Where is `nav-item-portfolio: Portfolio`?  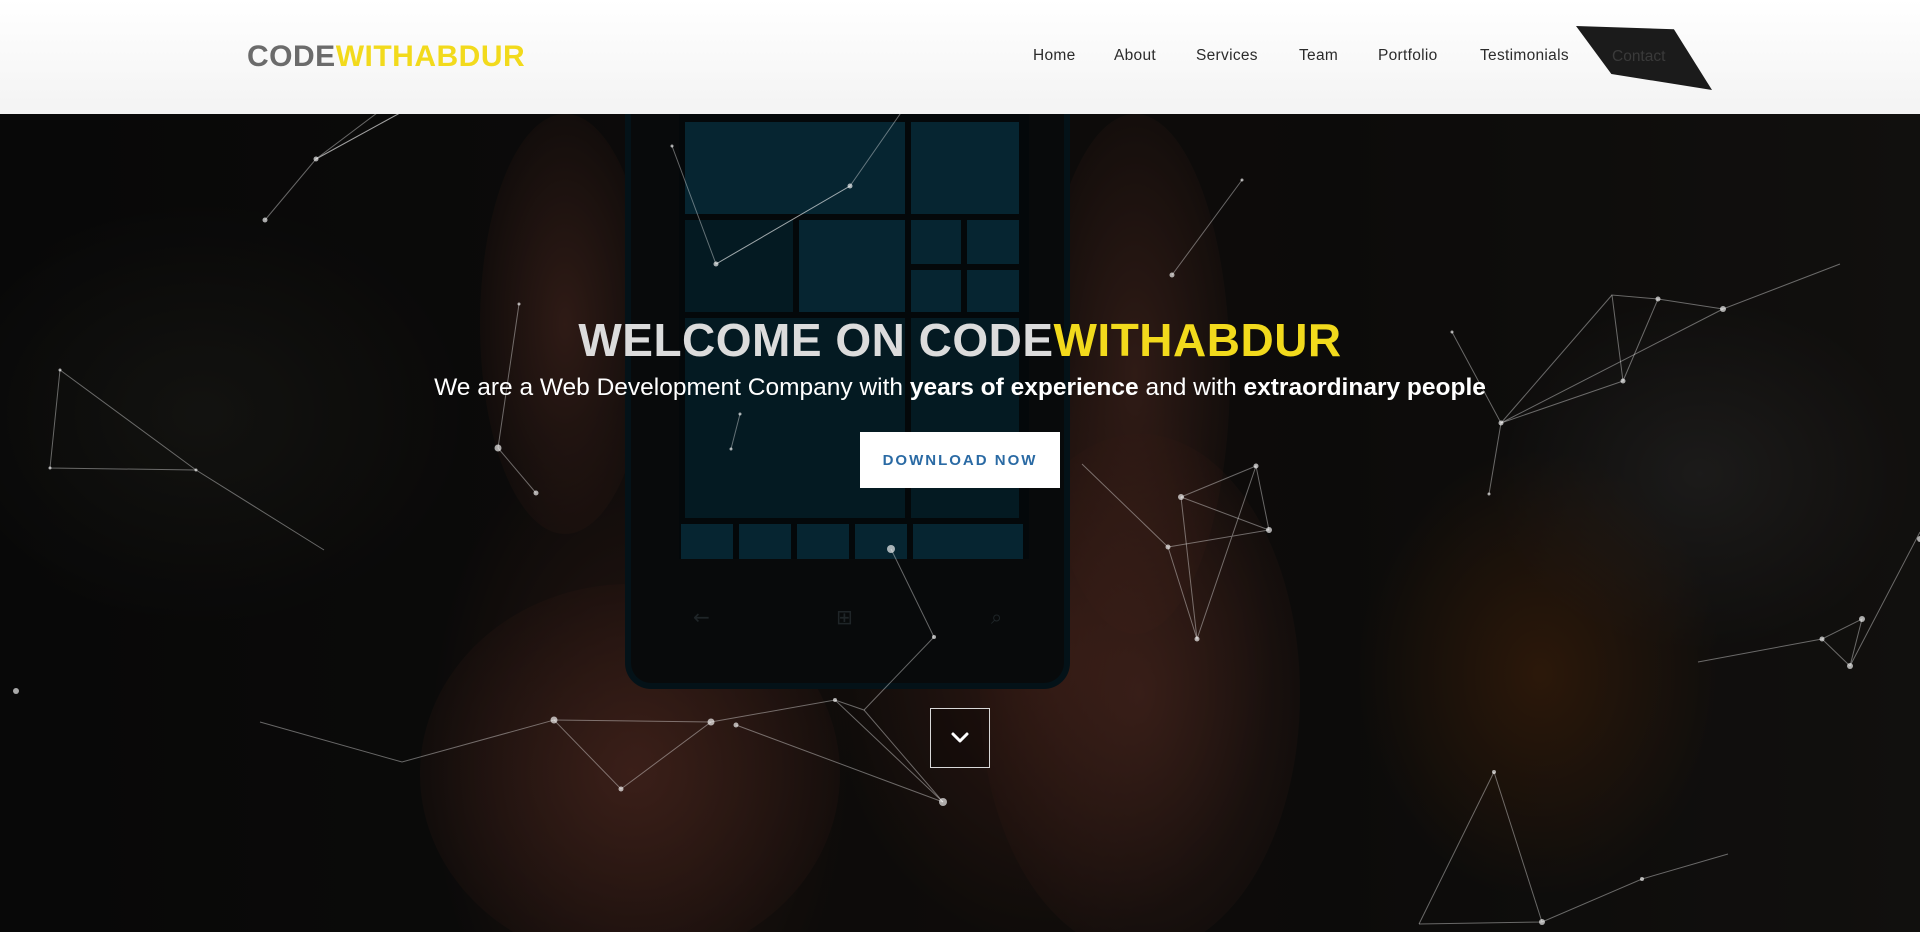
nav-item-portfolio: Portfolio is located at coordinates (1408, 56).